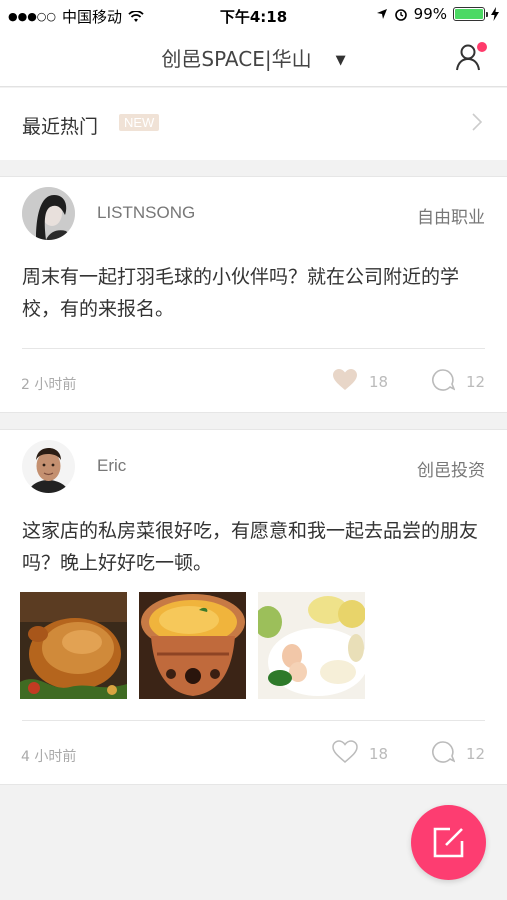 The width and height of the screenshot is (507, 900). What do you see at coordinates (495, 14) in the screenshot?
I see `charging-icon` at bounding box center [495, 14].